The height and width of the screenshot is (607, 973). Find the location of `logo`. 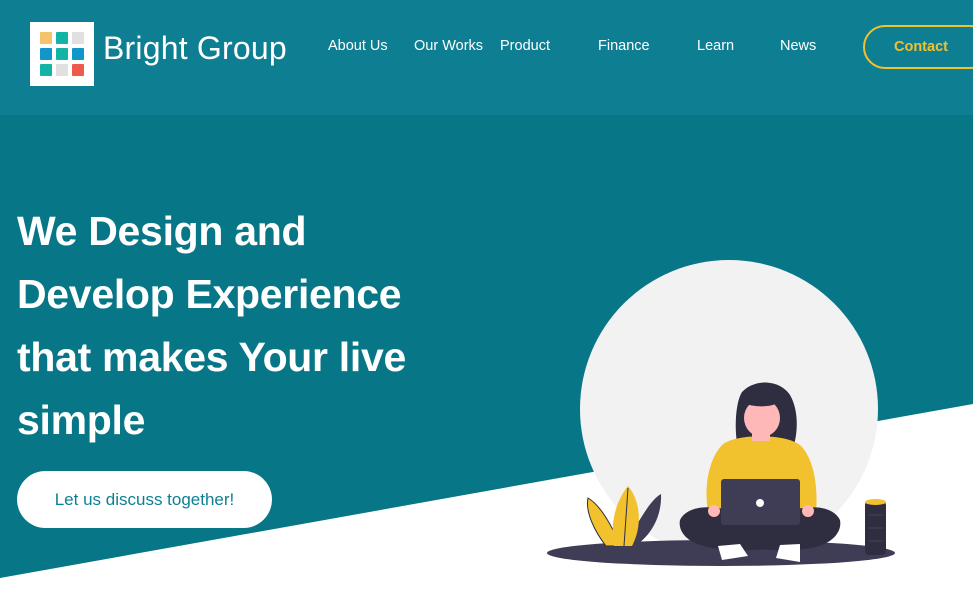

logo is located at coordinates (62, 54).